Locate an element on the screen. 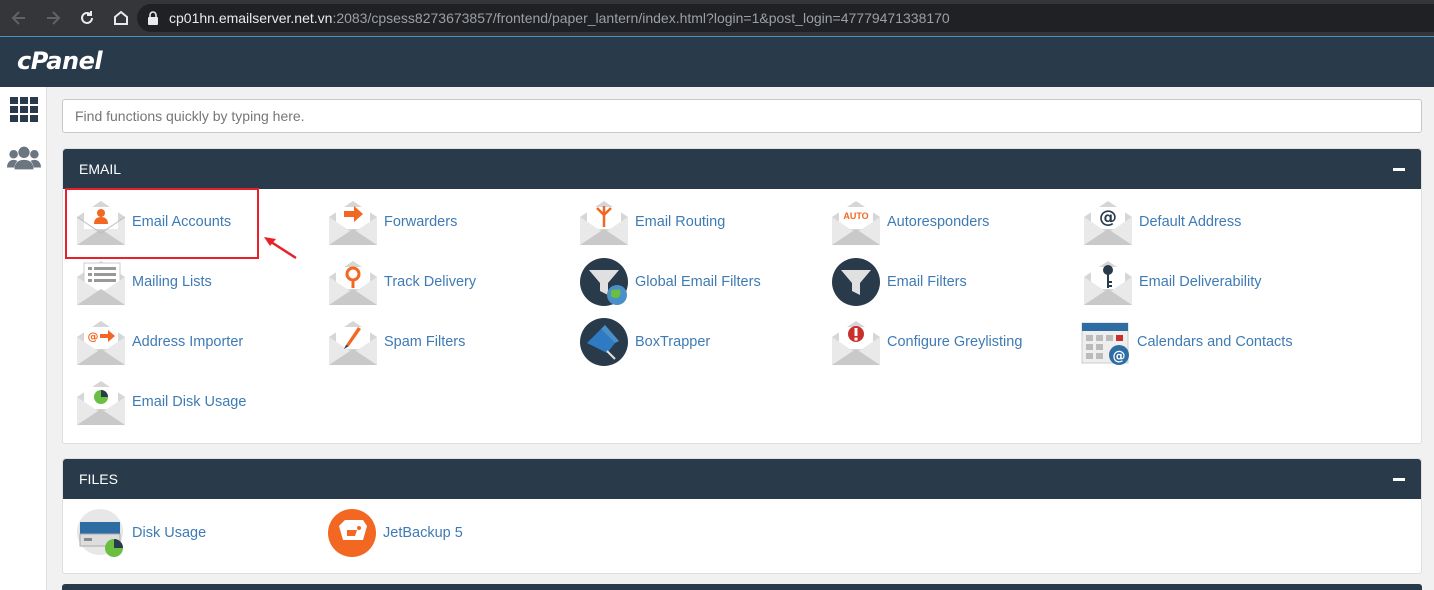 This screenshot has height=590, width=1434. back-button is located at coordinates (19, 18).